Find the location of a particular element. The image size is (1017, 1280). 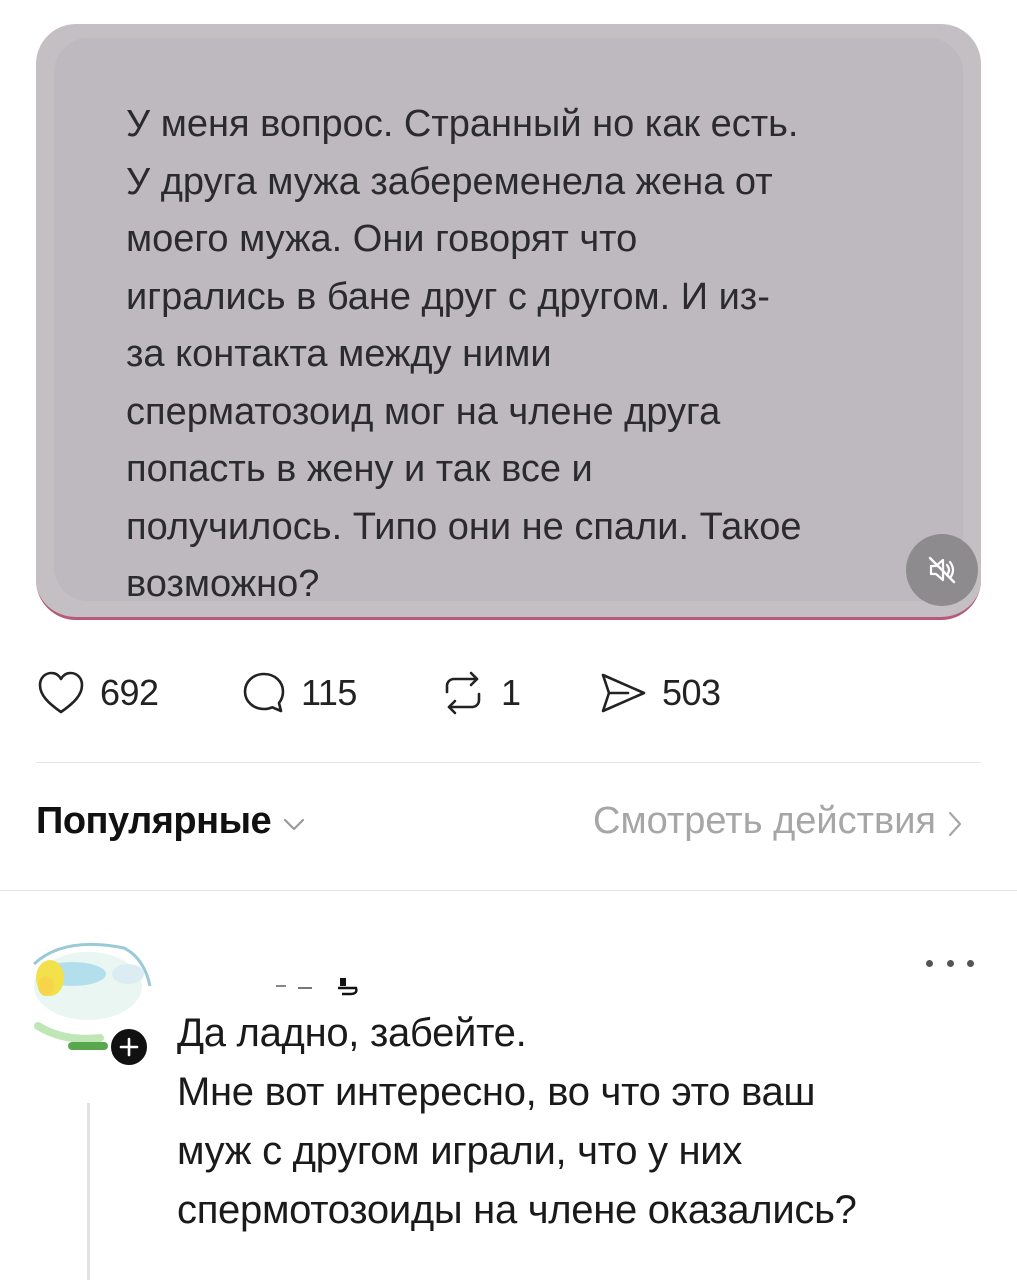

speaker-muted-icon is located at coordinates (942, 570).